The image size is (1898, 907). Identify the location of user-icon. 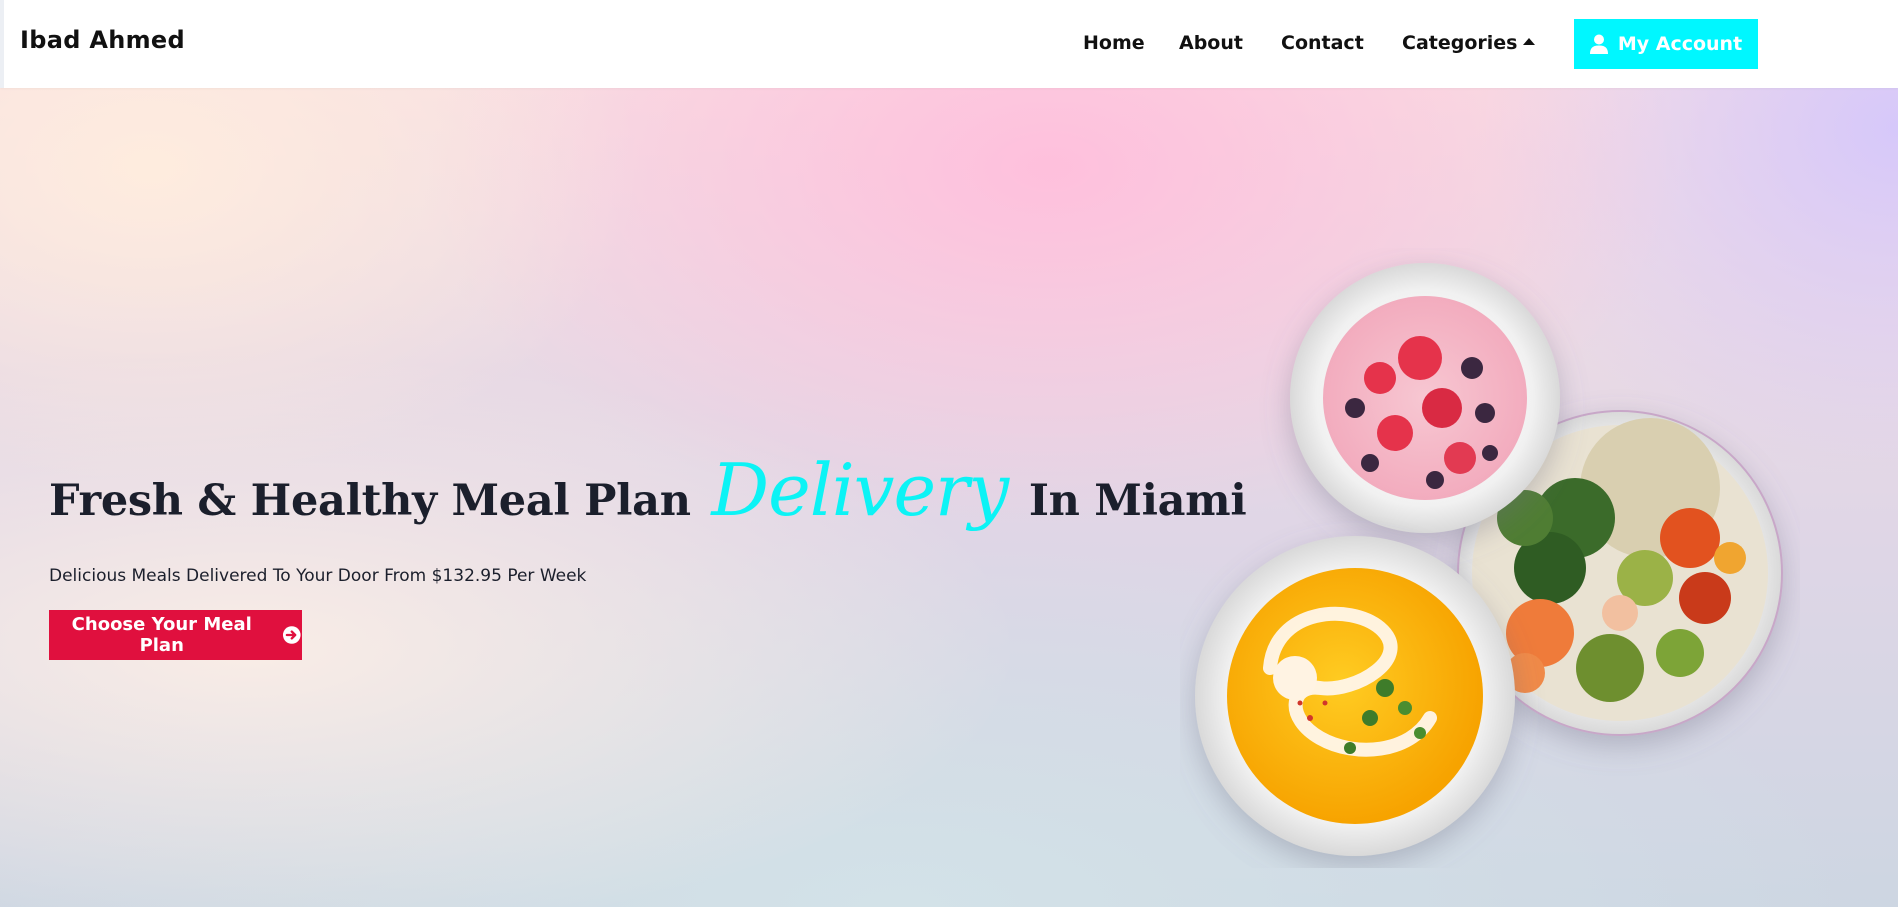
(1598, 44).